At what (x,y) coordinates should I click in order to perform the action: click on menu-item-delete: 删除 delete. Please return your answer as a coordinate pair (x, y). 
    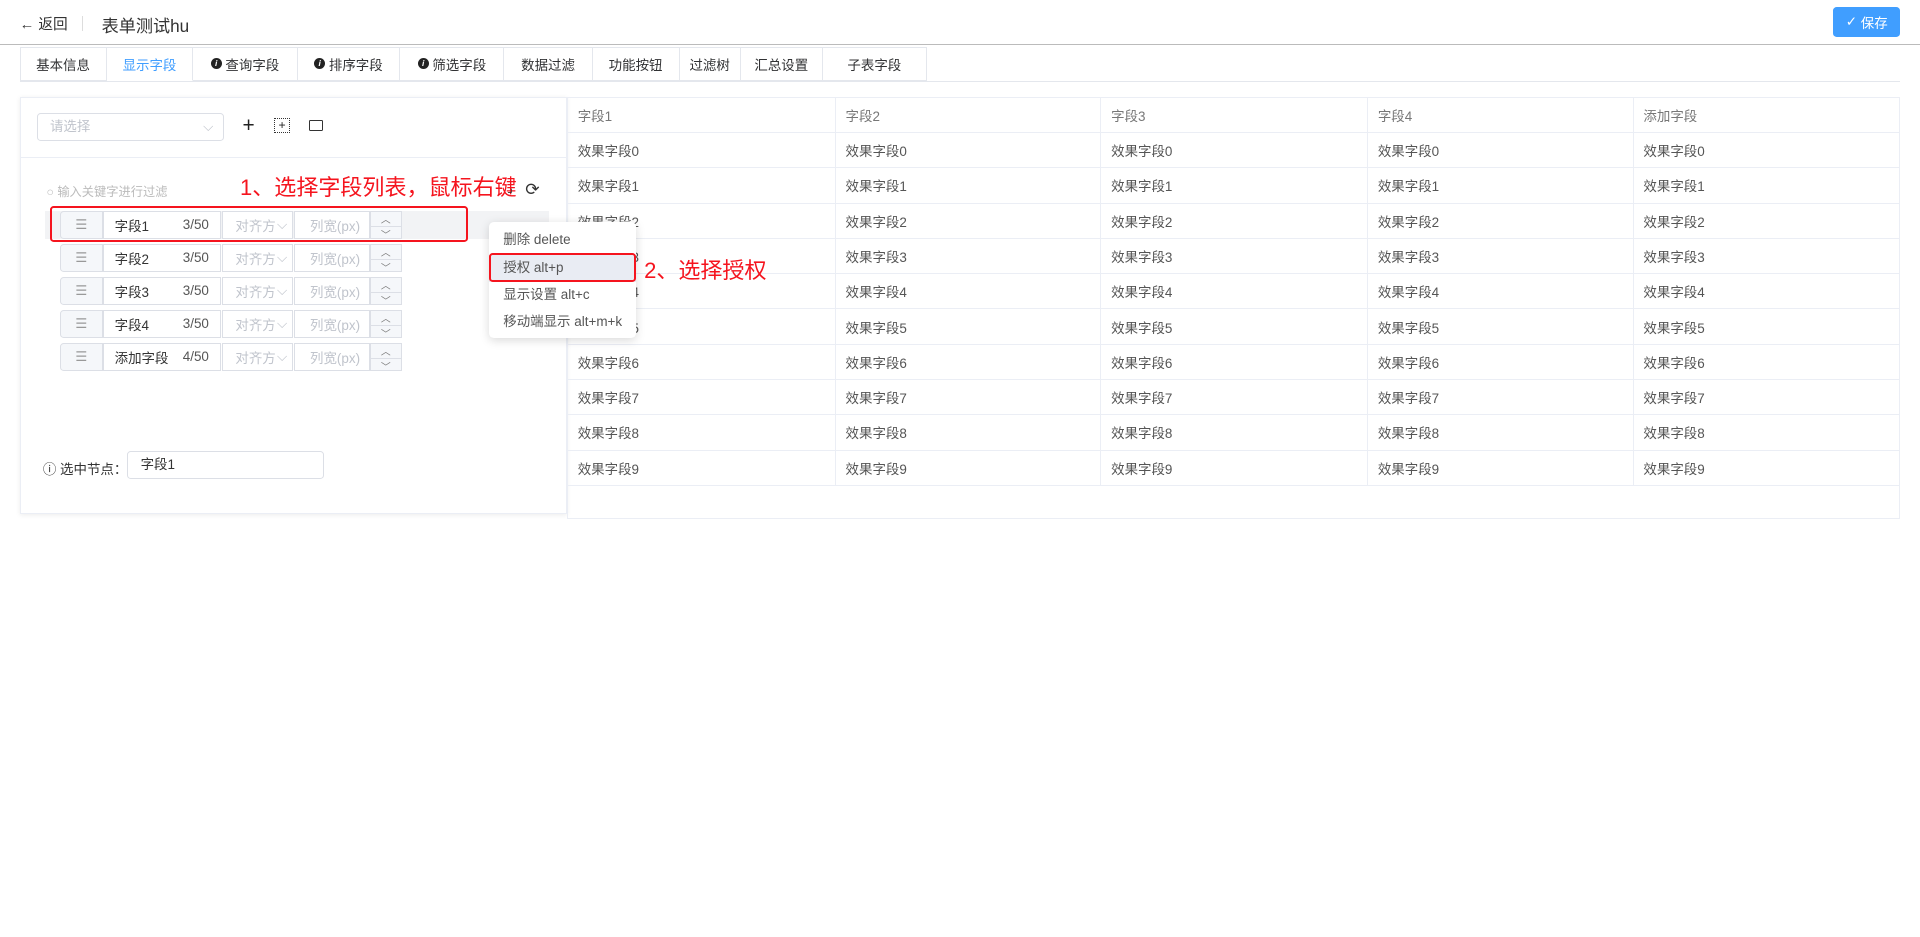
    Looking at the image, I should click on (562, 240).